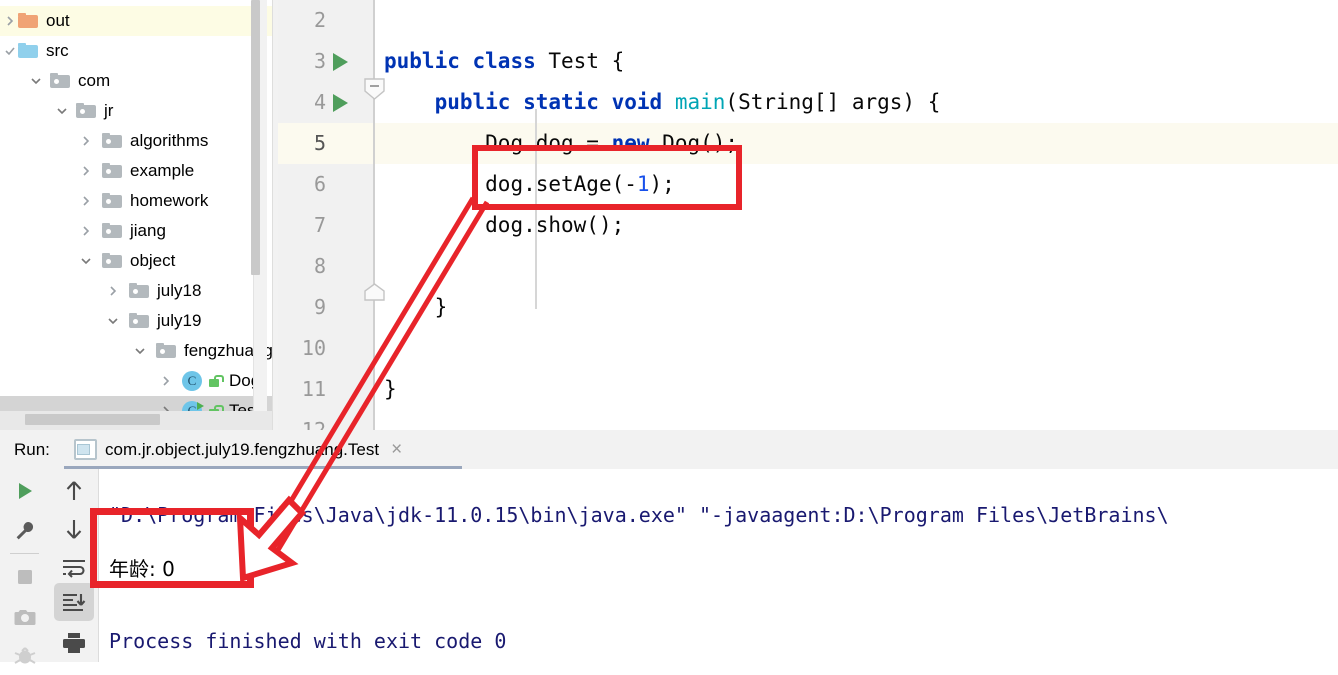 This screenshot has height=675, width=1338. What do you see at coordinates (255, 137) in the screenshot?
I see `tree-vertical-scrollbar-thumb` at bounding box center [255, 137].